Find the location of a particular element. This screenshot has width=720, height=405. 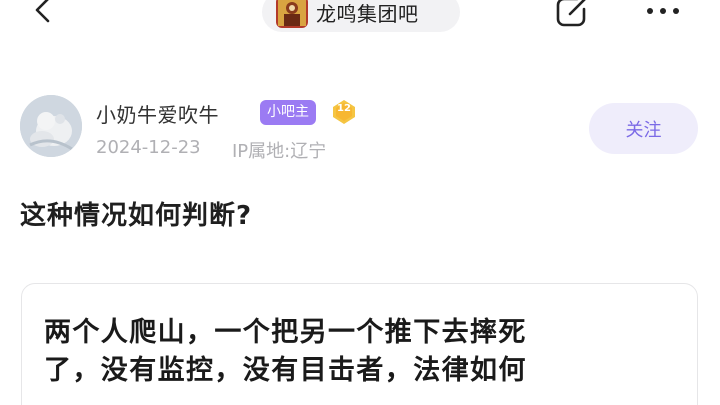

author-avatar is located at coordinates (51, 126).